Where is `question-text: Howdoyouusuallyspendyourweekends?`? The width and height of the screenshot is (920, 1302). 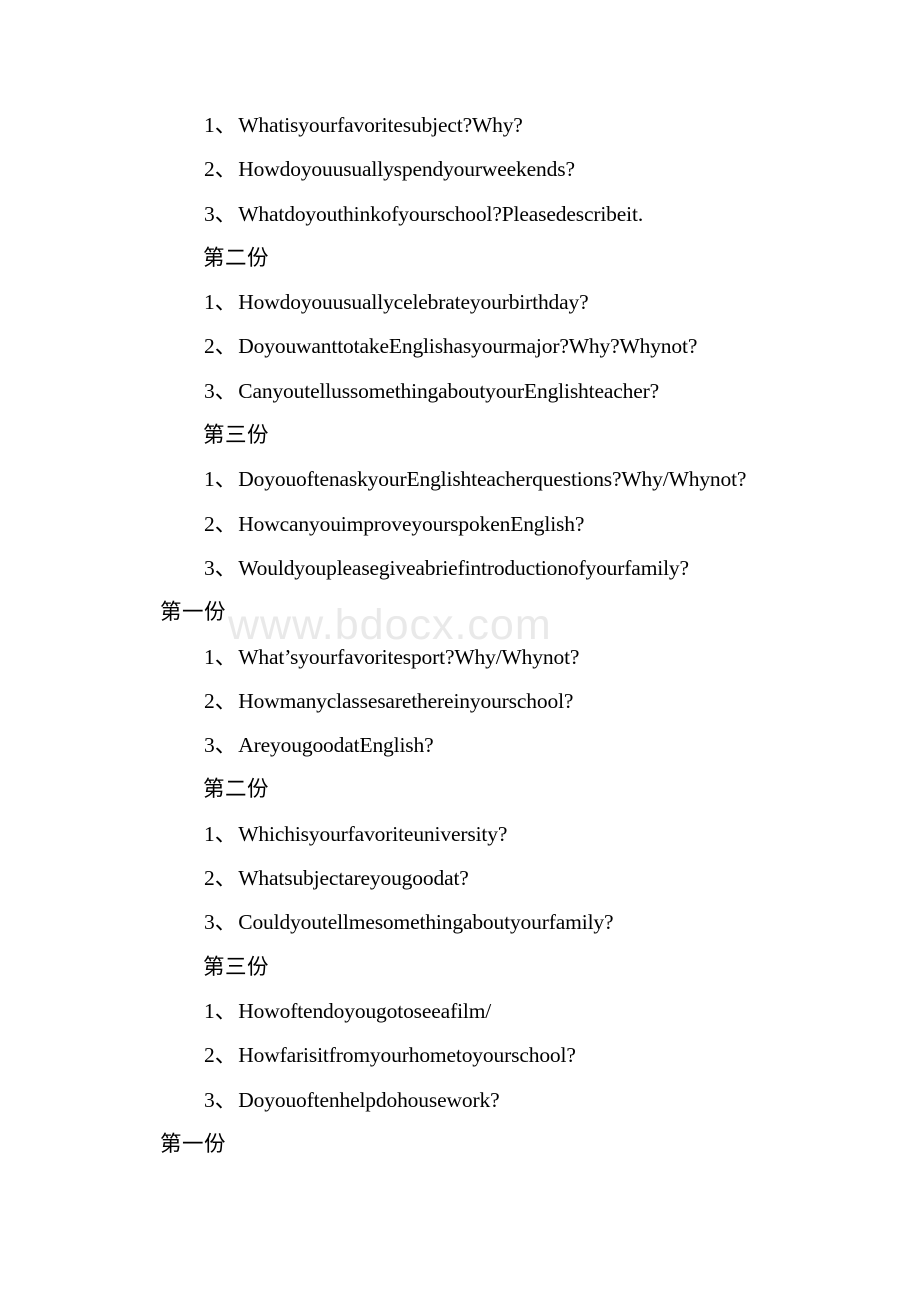 question-text: Howdoyouusuallyspendyourweekends? is located at coordinates (406, 169).